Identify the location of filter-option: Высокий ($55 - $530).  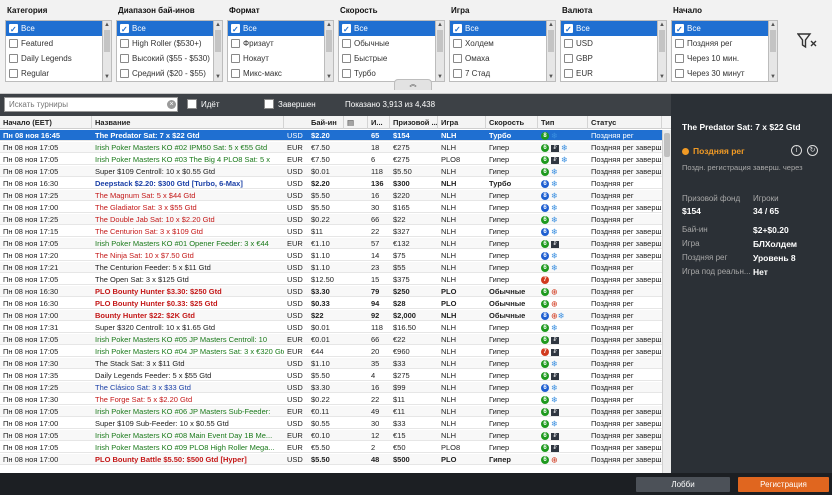
(165, 58).